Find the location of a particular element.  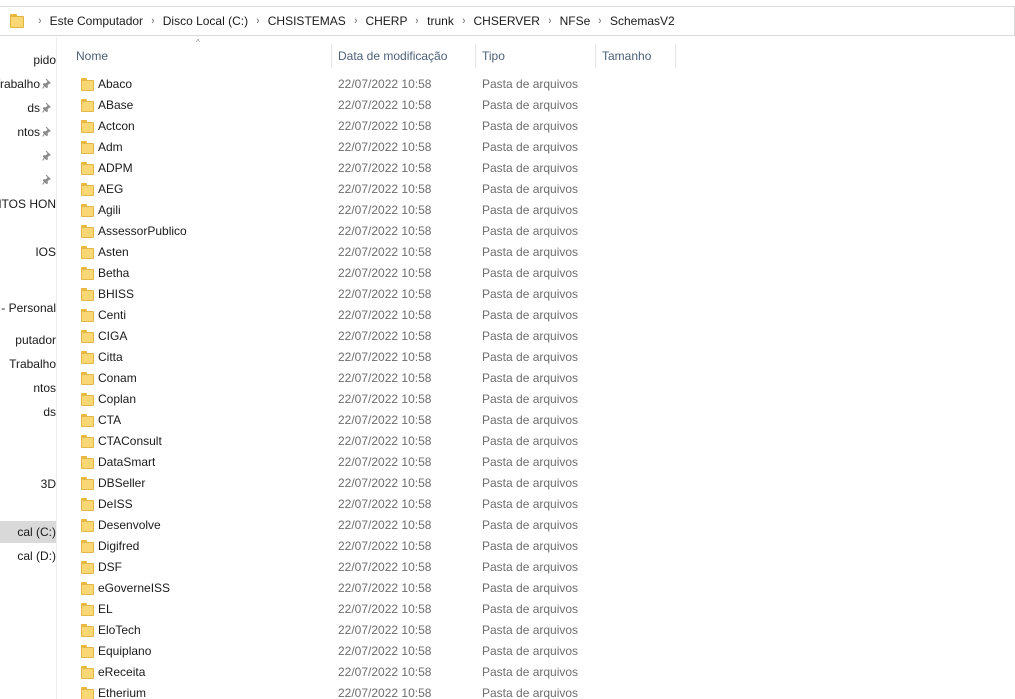

file-row: Coplan 22/07/2022 10:58 Pasta de arquivos is located at coordinates (537, 399).